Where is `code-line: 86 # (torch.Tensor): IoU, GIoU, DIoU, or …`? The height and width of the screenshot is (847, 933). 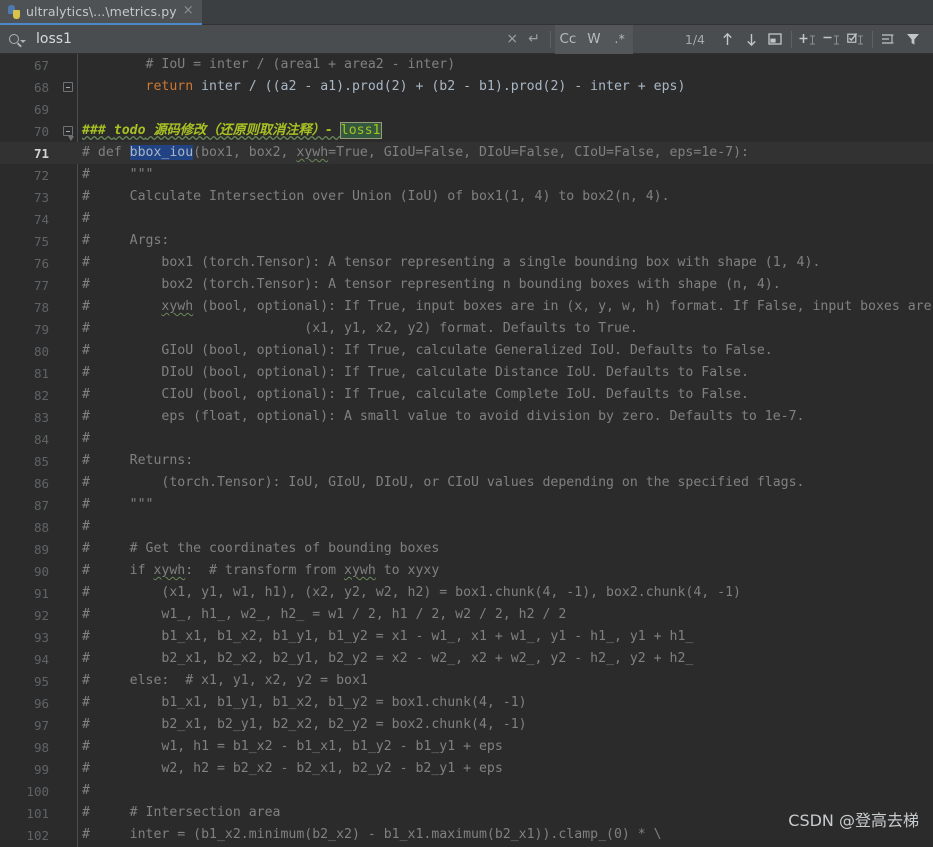
code-line: 86 # (torch.Tensor): IoU, GIoU, DIoU, or … is located at coordinates (466, 483).